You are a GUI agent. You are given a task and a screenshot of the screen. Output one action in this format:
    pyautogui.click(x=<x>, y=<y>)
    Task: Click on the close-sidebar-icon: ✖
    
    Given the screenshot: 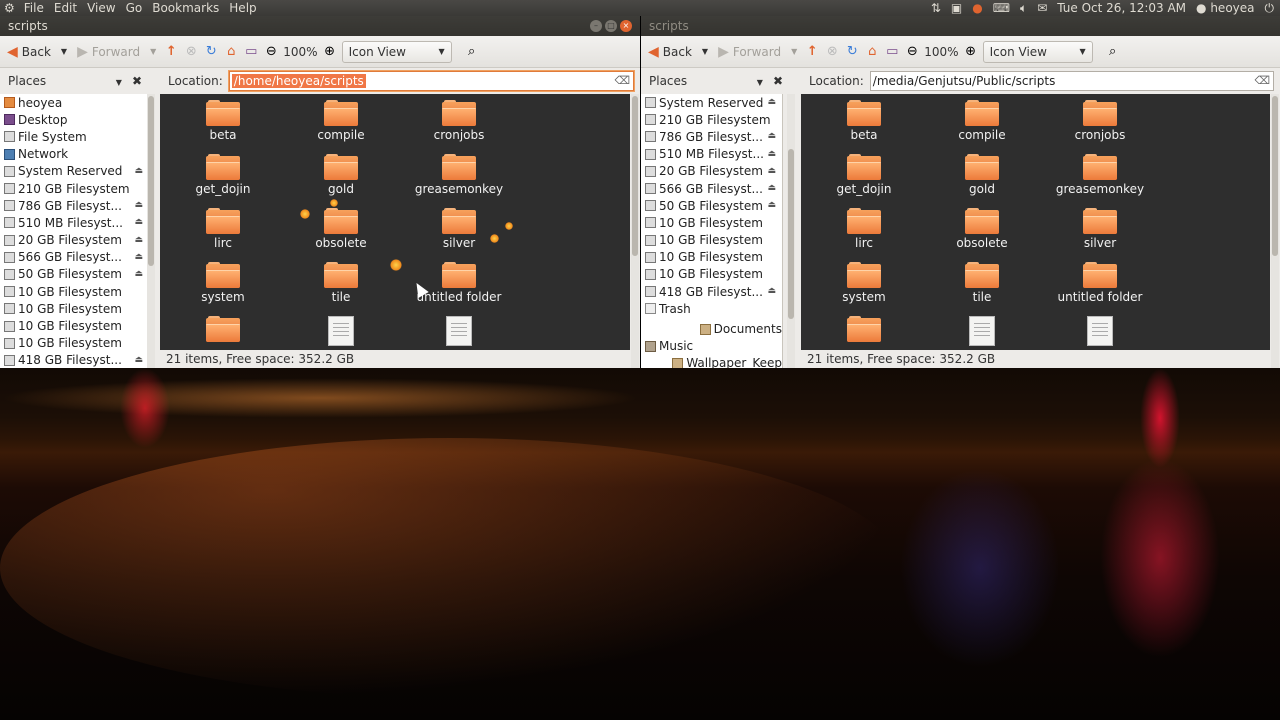 What is the action you would take?
    pyautogui.click(x=137, y=81)
    